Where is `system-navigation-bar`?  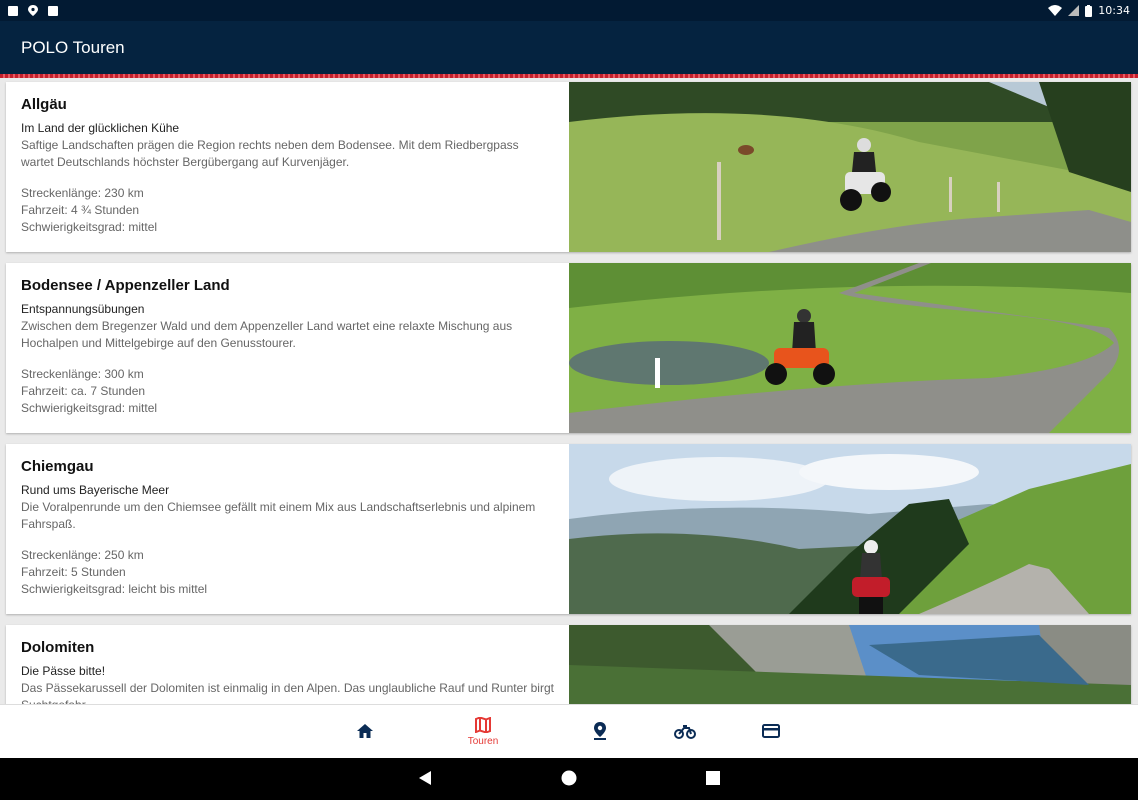 system-navigation-bar is located at coordinates (569, 779).